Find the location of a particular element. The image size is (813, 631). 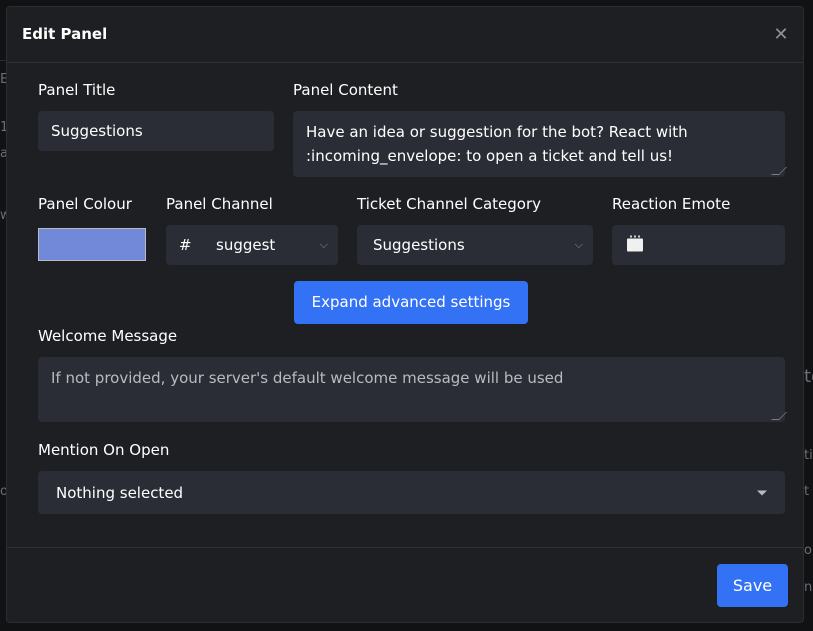

save-button: Save is located at coordinates (752, 585).